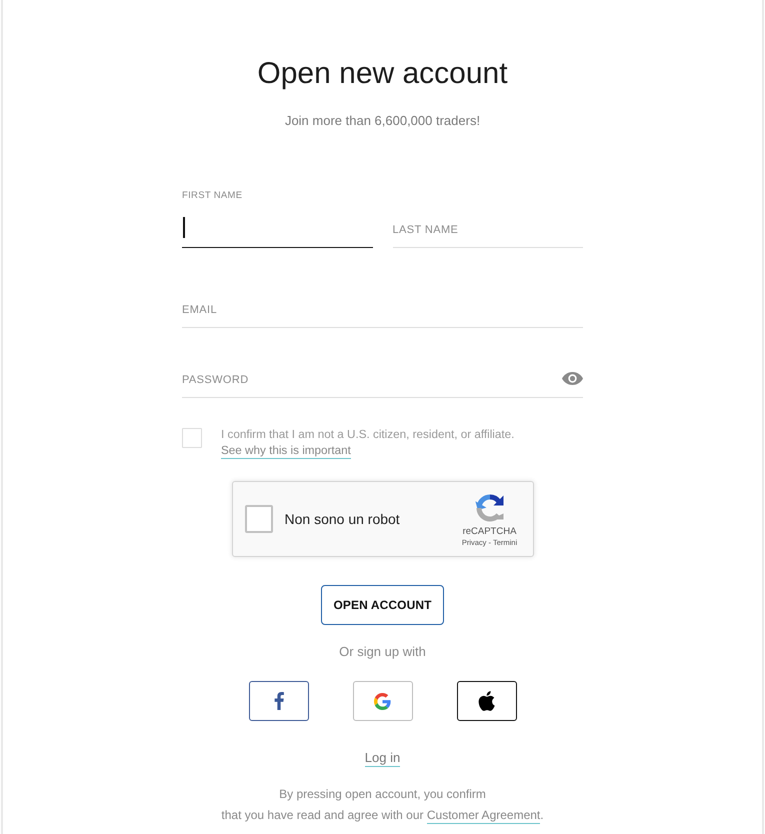 This screenshot has width=765, height=834. I want to click on confirmation-text: I confirm that I am not a U.S. citizen, resident, or affiliate., so click(367, 435).